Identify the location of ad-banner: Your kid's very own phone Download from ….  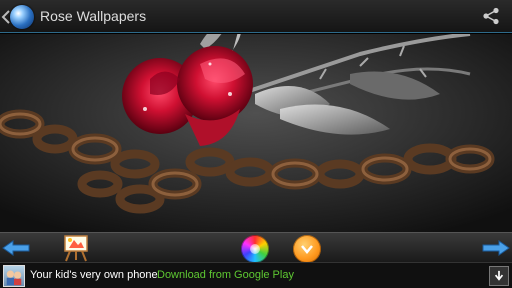
(256, 275).